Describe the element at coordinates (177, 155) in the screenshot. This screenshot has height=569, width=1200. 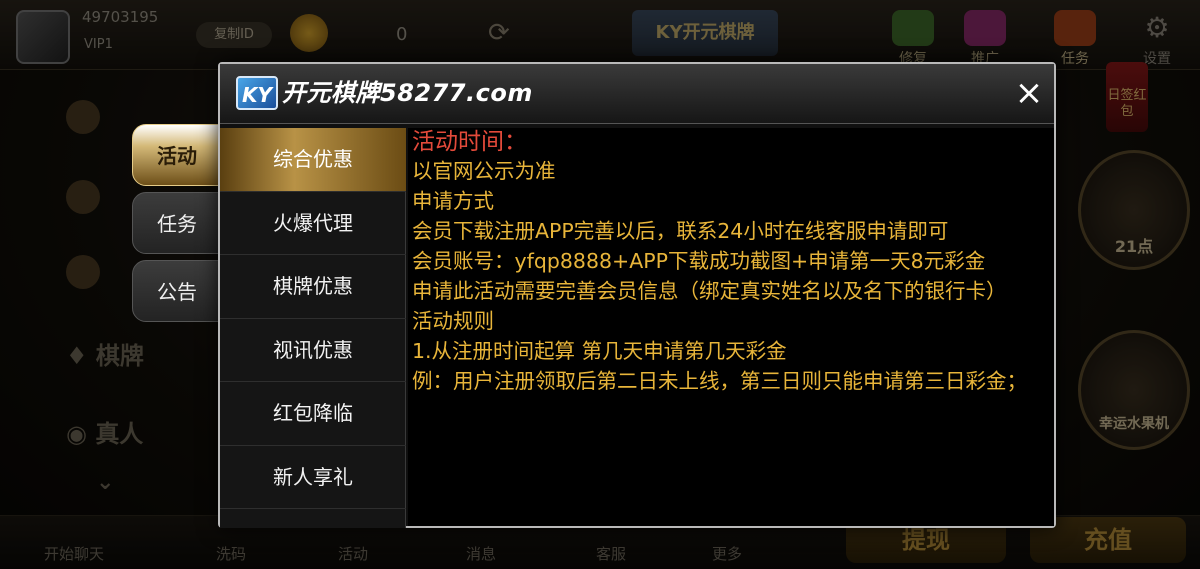
I see `tab-activity: 活动` at that location.